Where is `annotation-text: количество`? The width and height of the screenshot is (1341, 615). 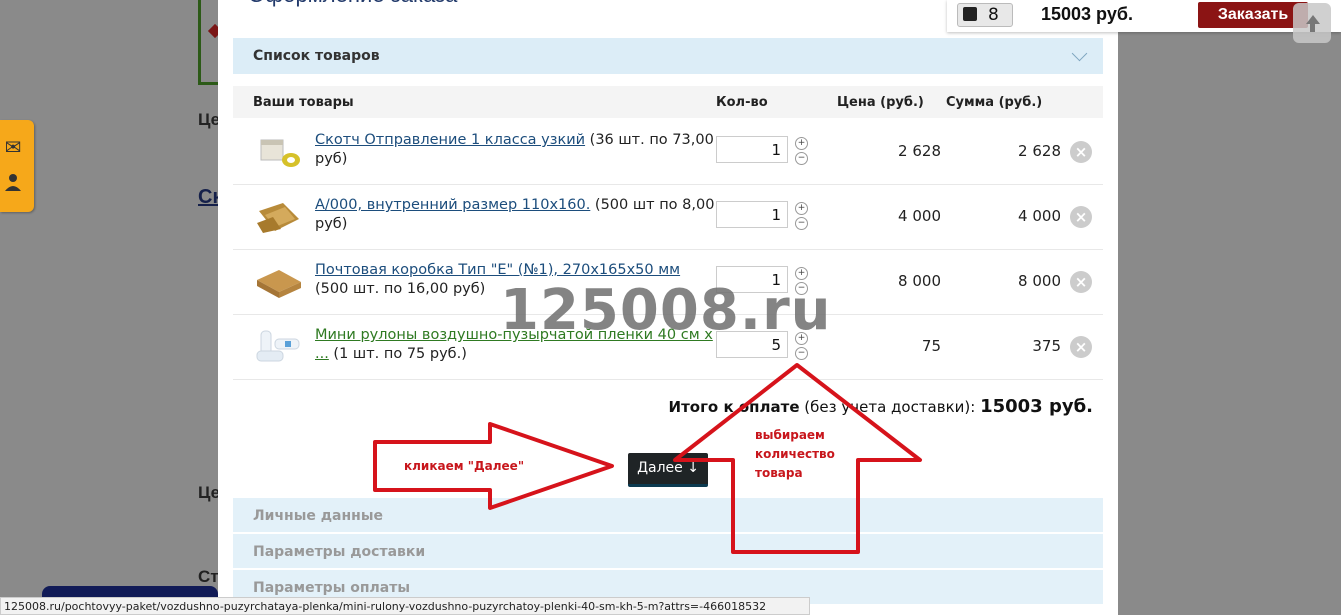
annotation-text: количество is located at coordinates (795, 454).